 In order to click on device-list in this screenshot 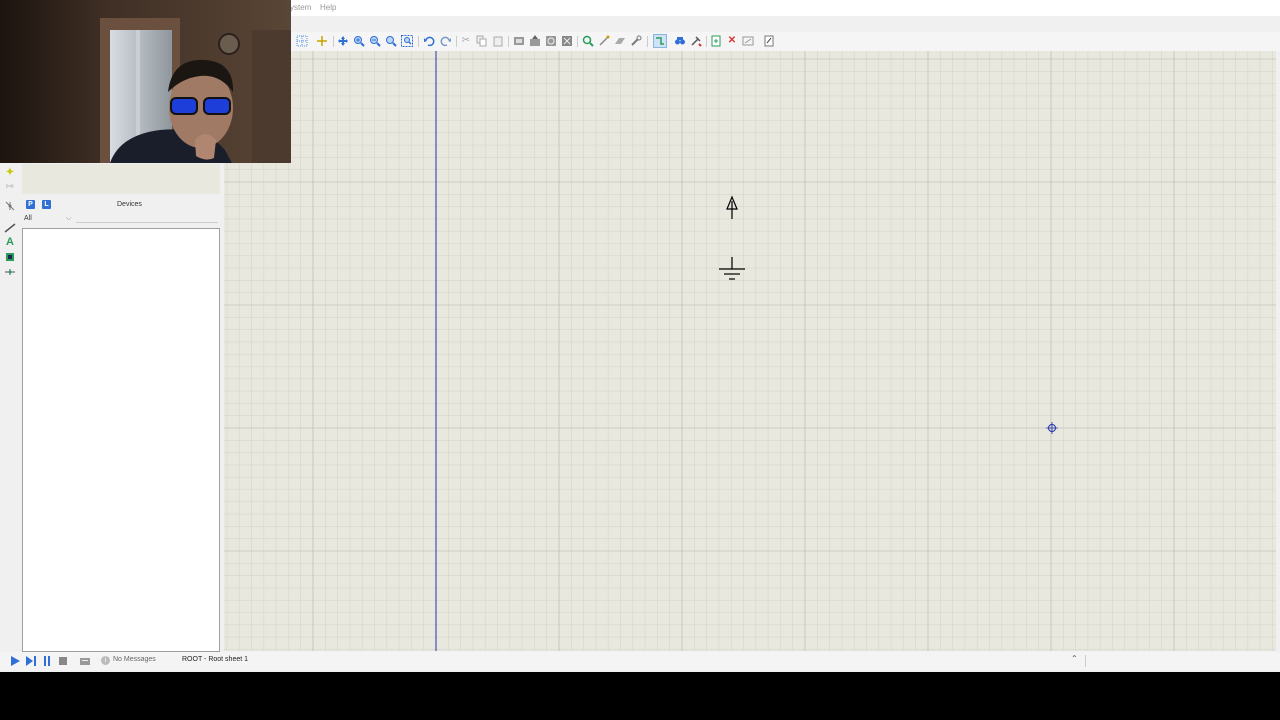, I will do `click(121, 440)`.